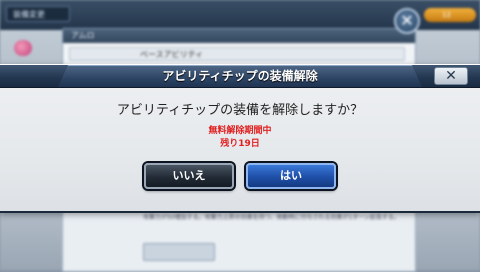 The width and height of the screenshot is (480, 272). What do you see at coordinates (451, 76) in the screenshot?
I see `close-button: ✕` at bounding box center [451, 76].